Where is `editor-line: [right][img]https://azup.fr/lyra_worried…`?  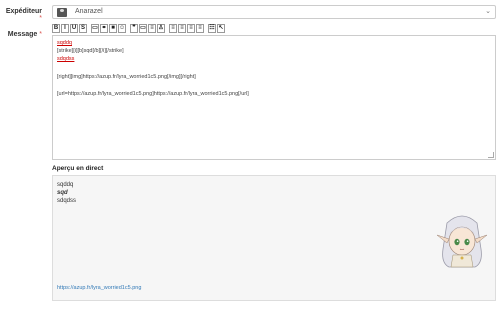 editor-line: [right][img]https://azup.fr/lyra_worried… is located at coordinates (126, 77).